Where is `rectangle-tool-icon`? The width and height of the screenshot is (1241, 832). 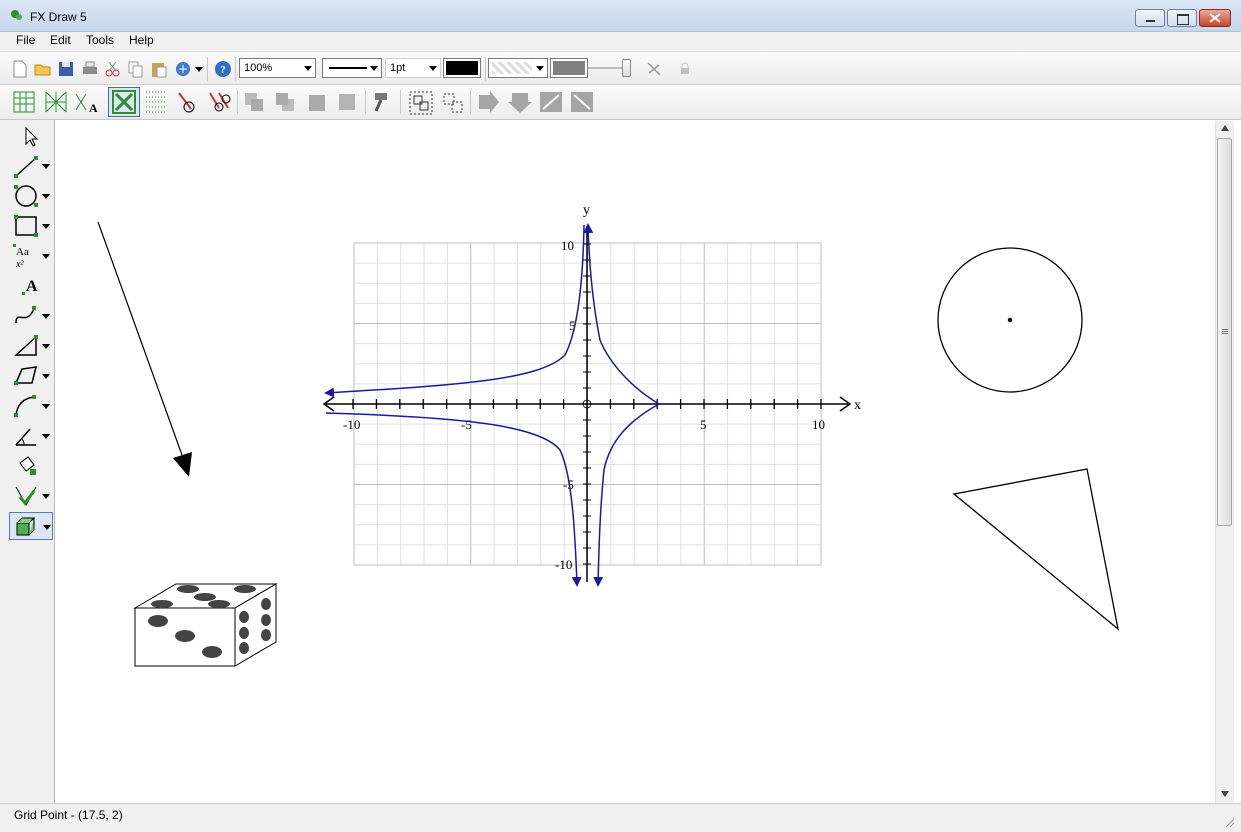
rectangle-tool-icon is located at coordinates (26, 226).